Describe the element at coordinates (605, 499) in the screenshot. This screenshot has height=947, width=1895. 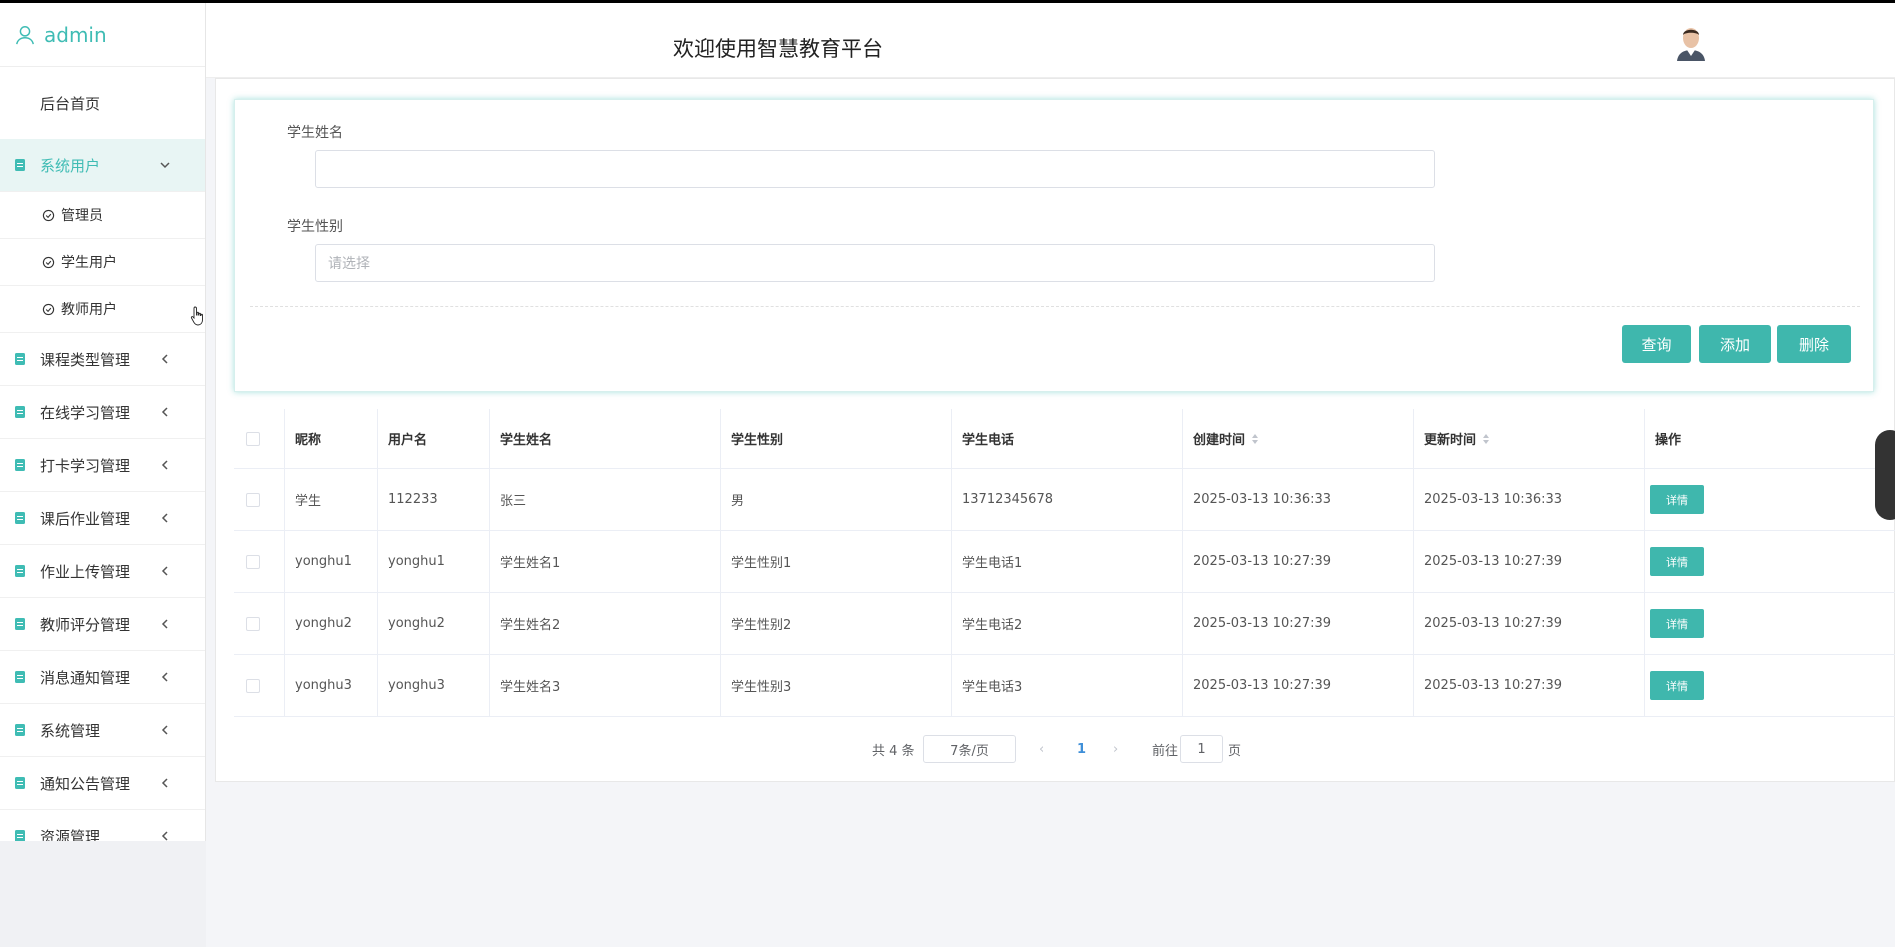
I see `table-cell-name: 张三` at that location.